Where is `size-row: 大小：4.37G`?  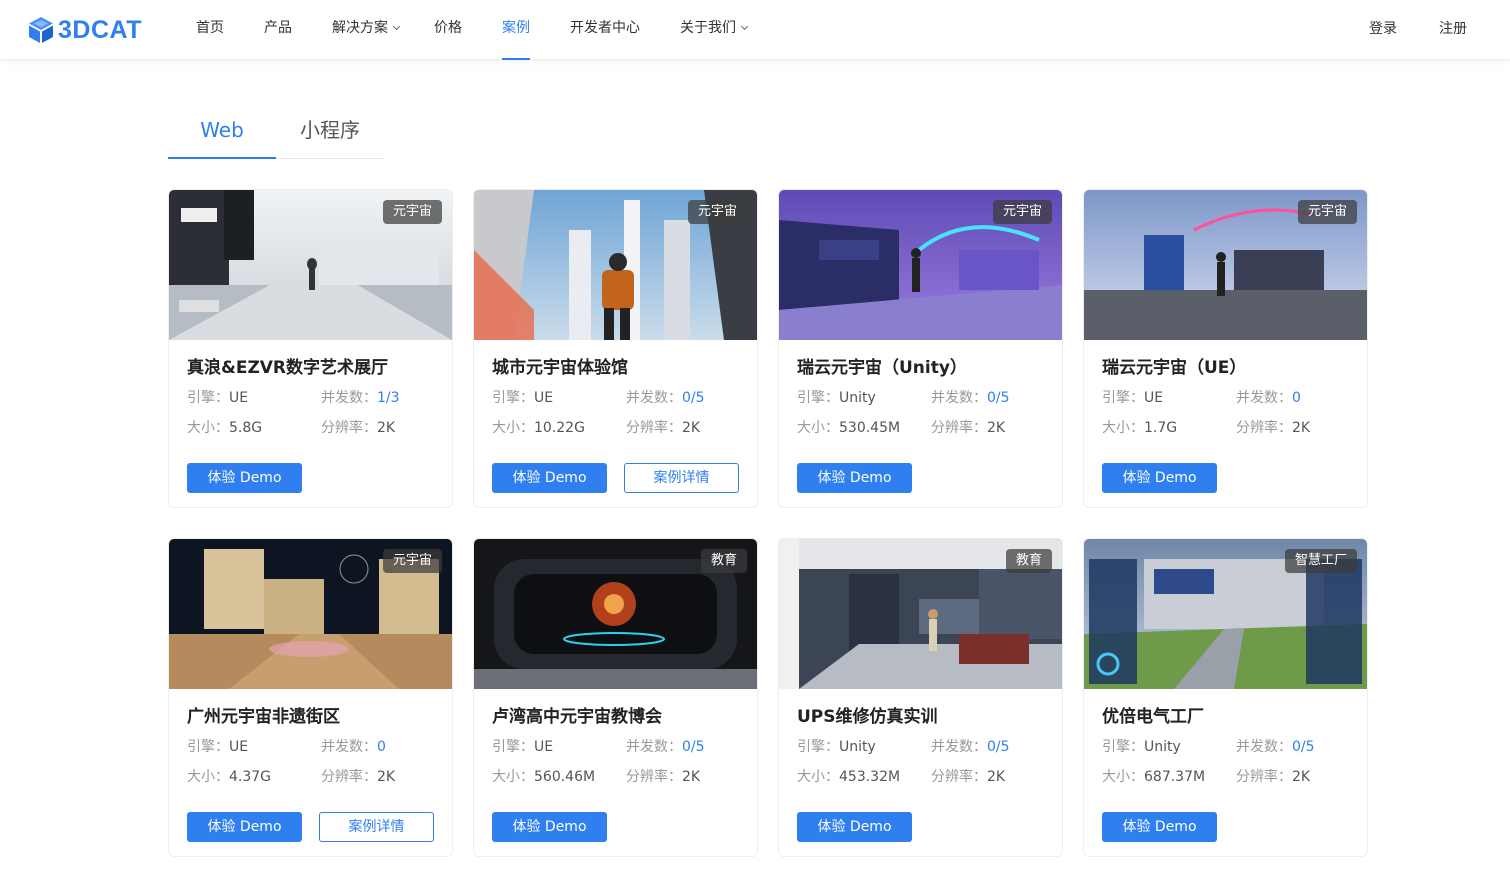 size-row: 大小：4.37G is located at coordinates (229, 776).